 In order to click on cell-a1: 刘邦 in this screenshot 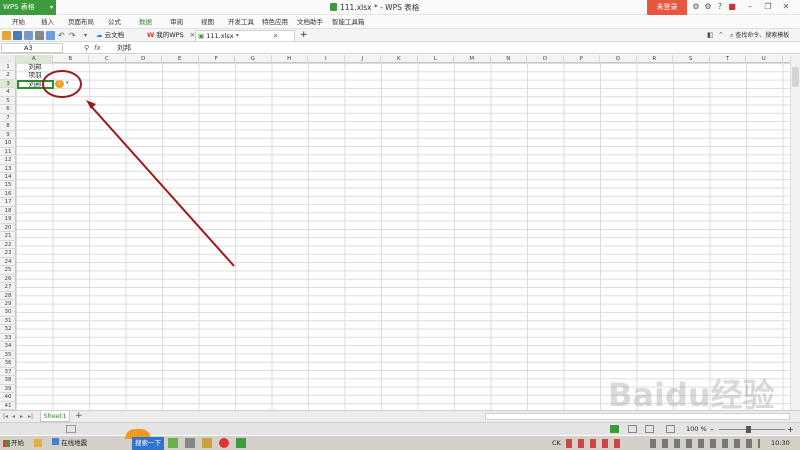, I will do `click(35, 67)`.